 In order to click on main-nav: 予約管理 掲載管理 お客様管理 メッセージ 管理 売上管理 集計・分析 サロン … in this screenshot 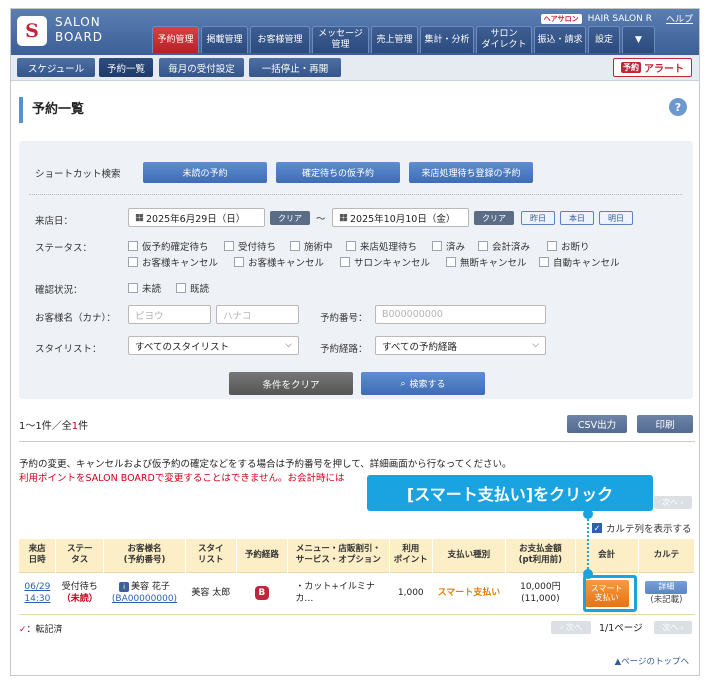, I will do `click(403, 39)`.